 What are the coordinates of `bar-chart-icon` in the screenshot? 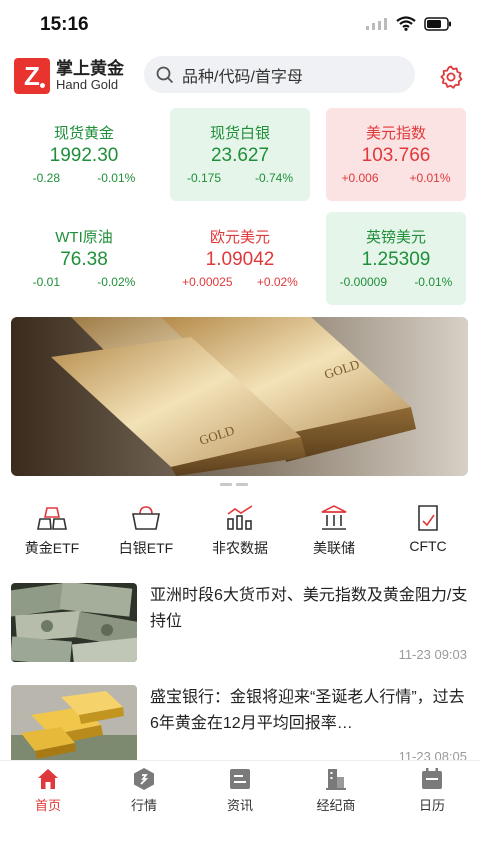 It's located at (240, 517).